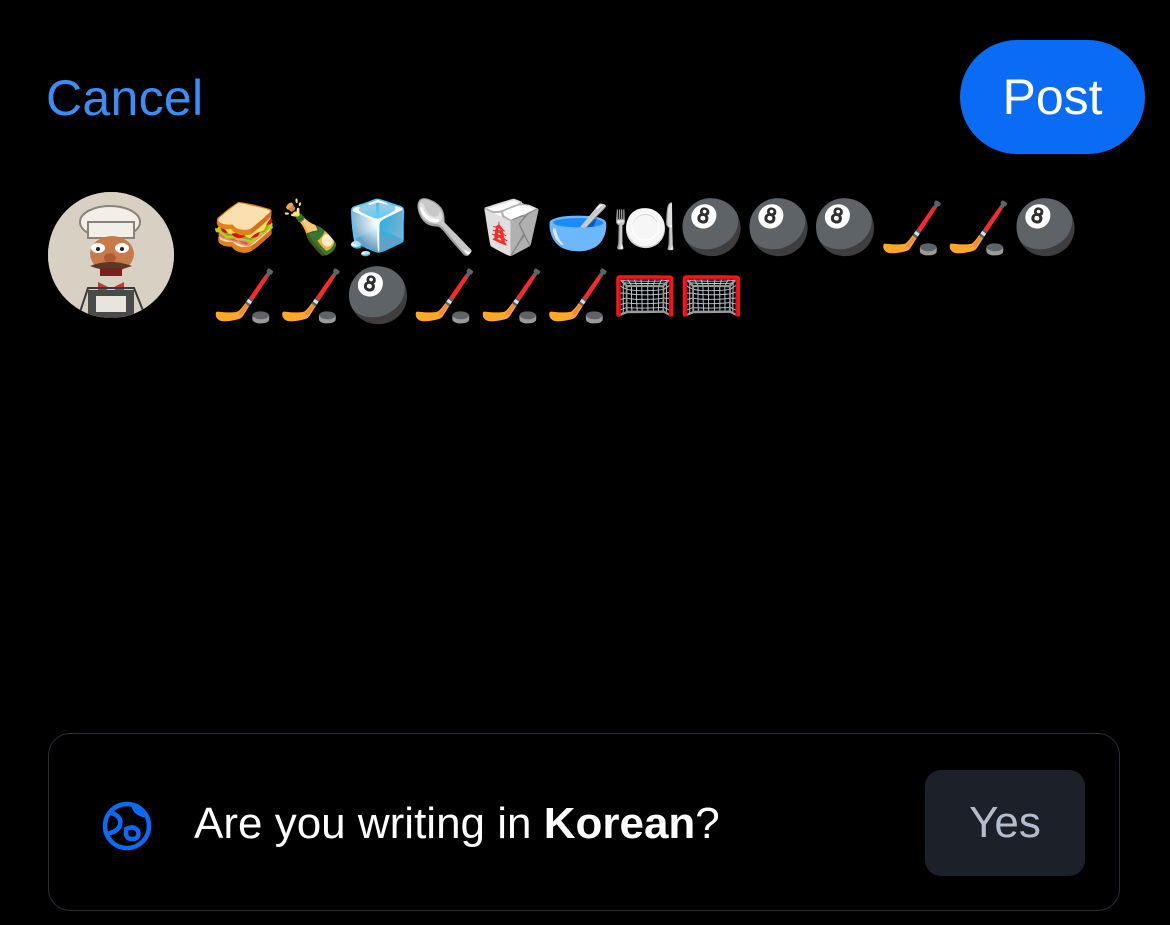 This screenshot has height=925, width=1170. Describe the element at coordinates (369, 823) in the screenshot. I see `language-question-prefix: Are you writing in` at that location.